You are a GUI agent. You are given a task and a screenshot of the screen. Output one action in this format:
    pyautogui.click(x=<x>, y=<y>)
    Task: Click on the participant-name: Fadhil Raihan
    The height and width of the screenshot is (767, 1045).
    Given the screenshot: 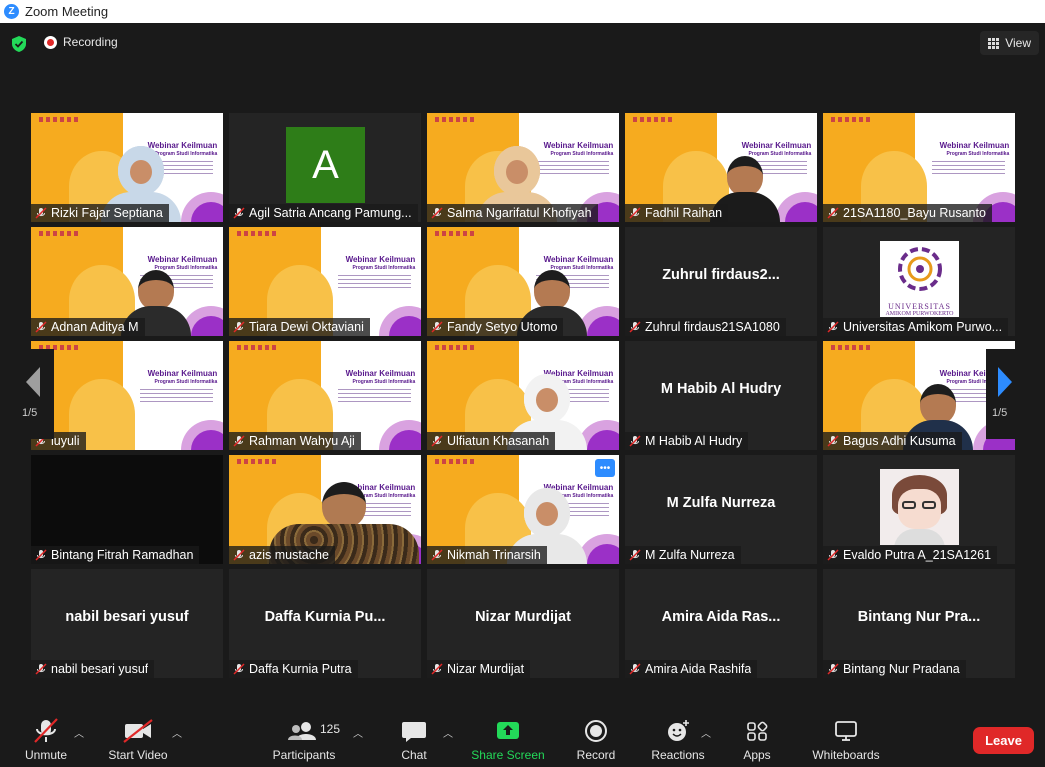 What is the action you would take?
    pyautogui.click(x=684, y=213)
    